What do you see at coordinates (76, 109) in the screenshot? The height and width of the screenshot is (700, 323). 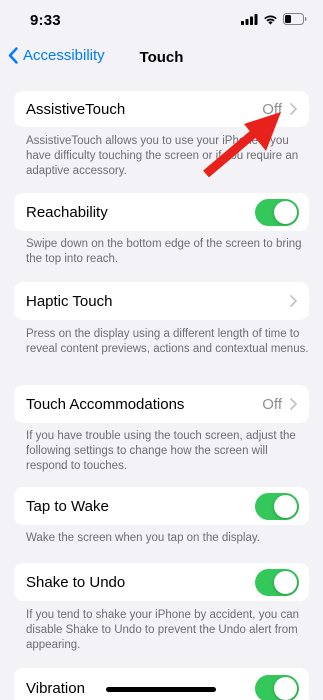 I see `setting-label: AssistiveTouch` at bounding box center [76, 109].